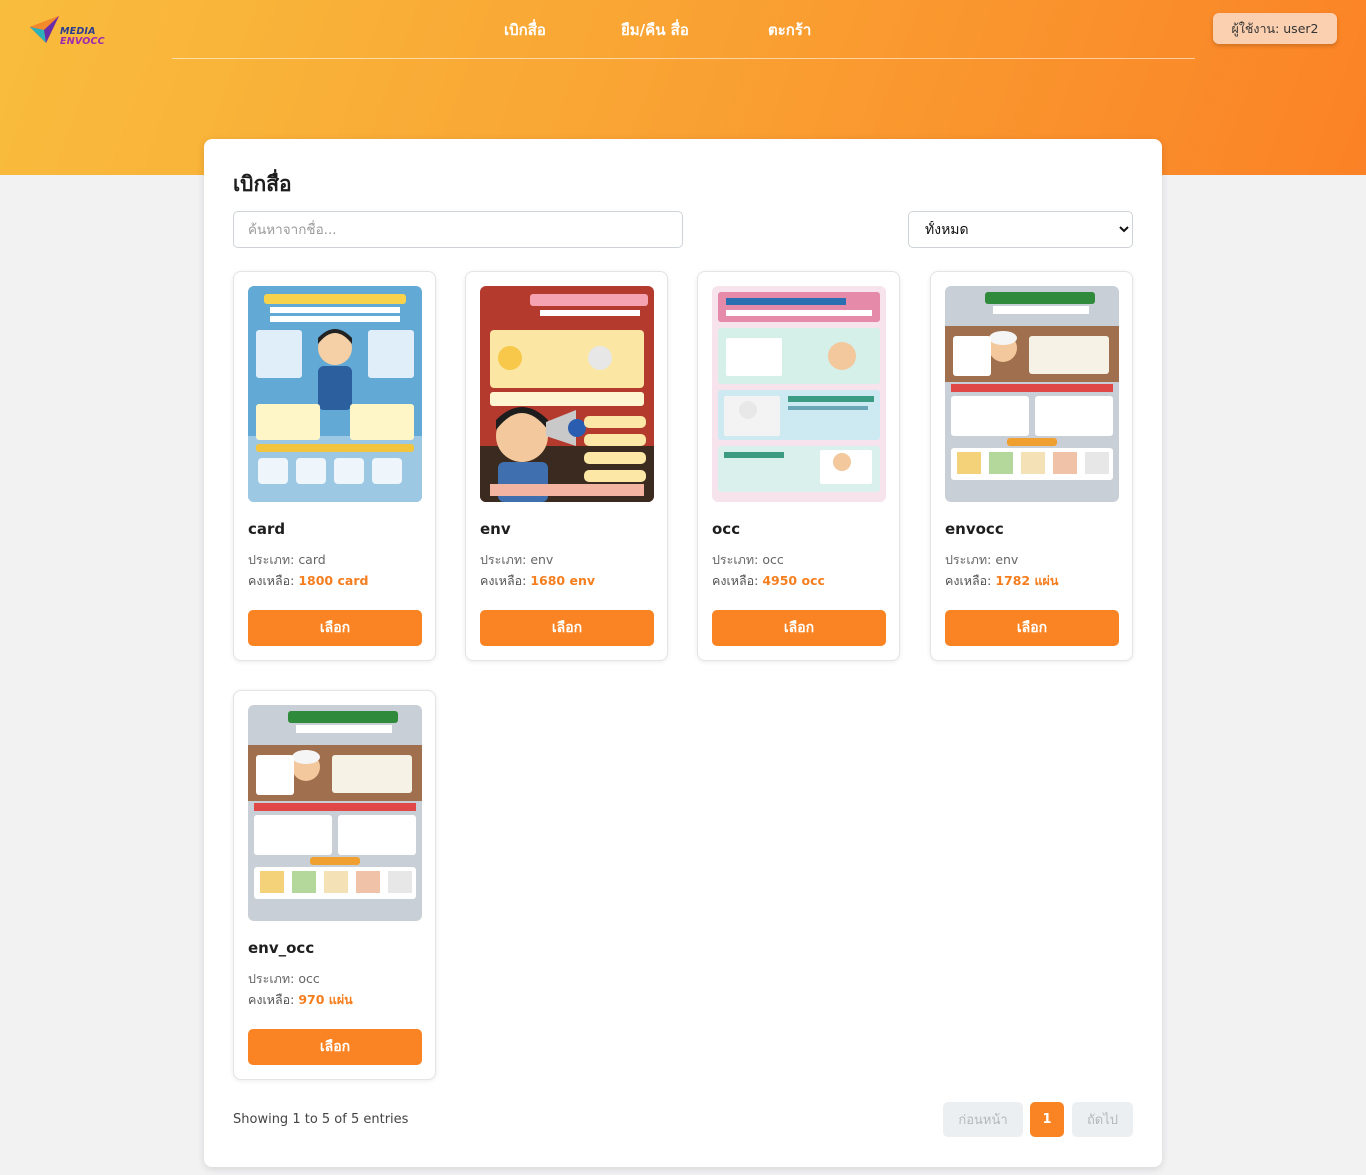 This screenshot has height=1175, width=1366. Describe the element at coordinates (1047, 1119) in the screenshot. I see `pagination-page-1: 1` at that location.